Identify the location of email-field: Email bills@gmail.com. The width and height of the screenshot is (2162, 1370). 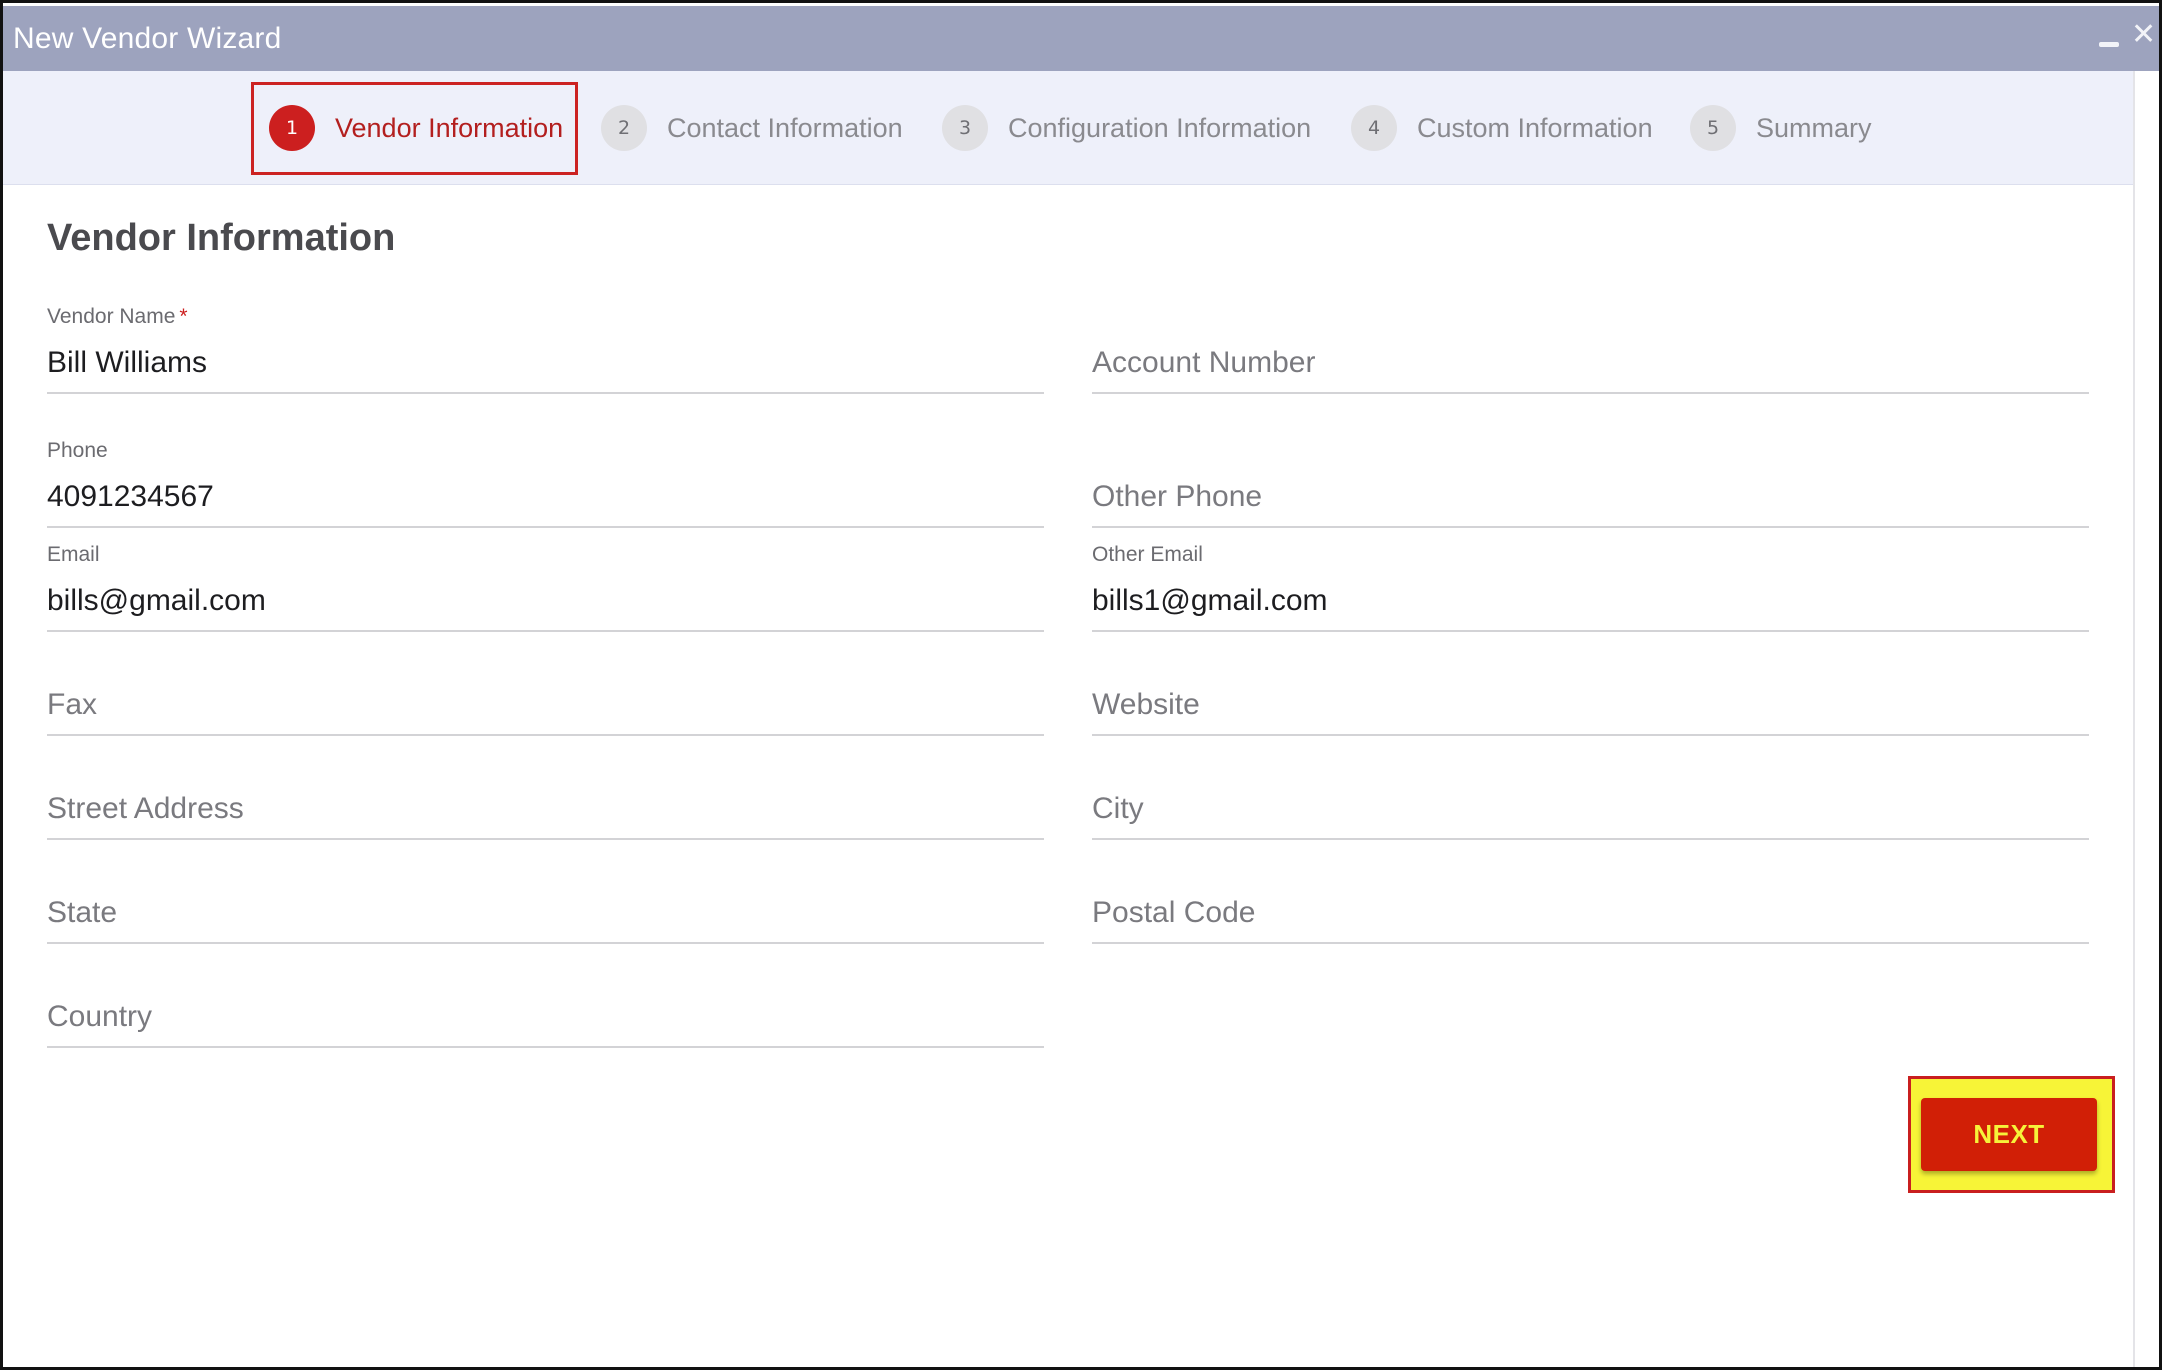
(545, 587).